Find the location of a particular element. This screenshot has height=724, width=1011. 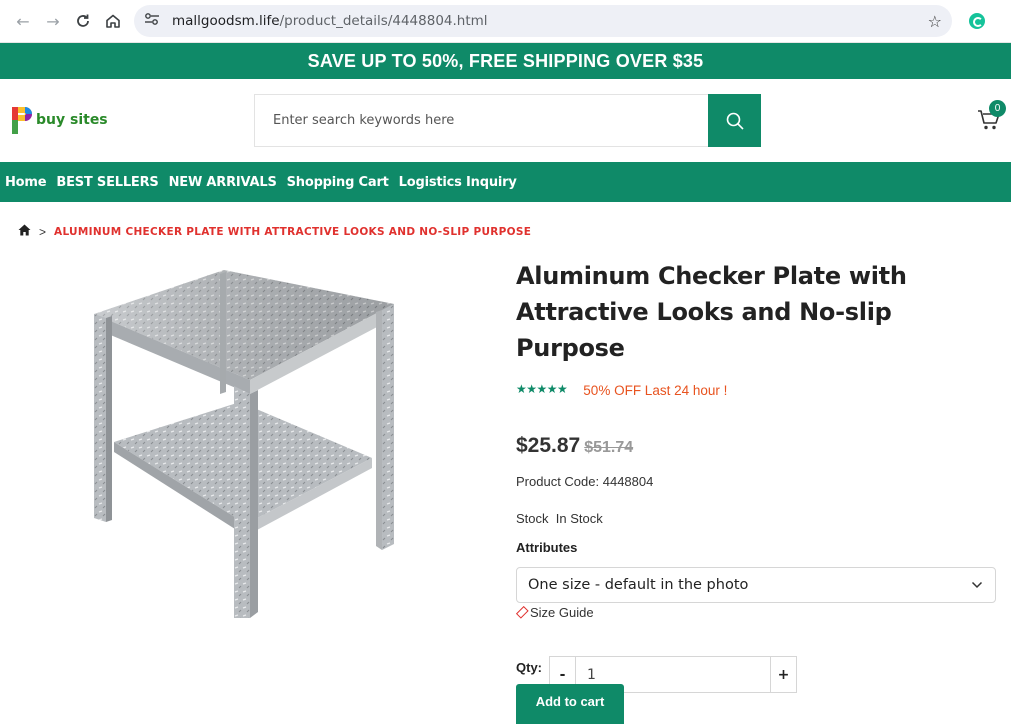

site-logo: buy sites is located at coordinates (59, 120).